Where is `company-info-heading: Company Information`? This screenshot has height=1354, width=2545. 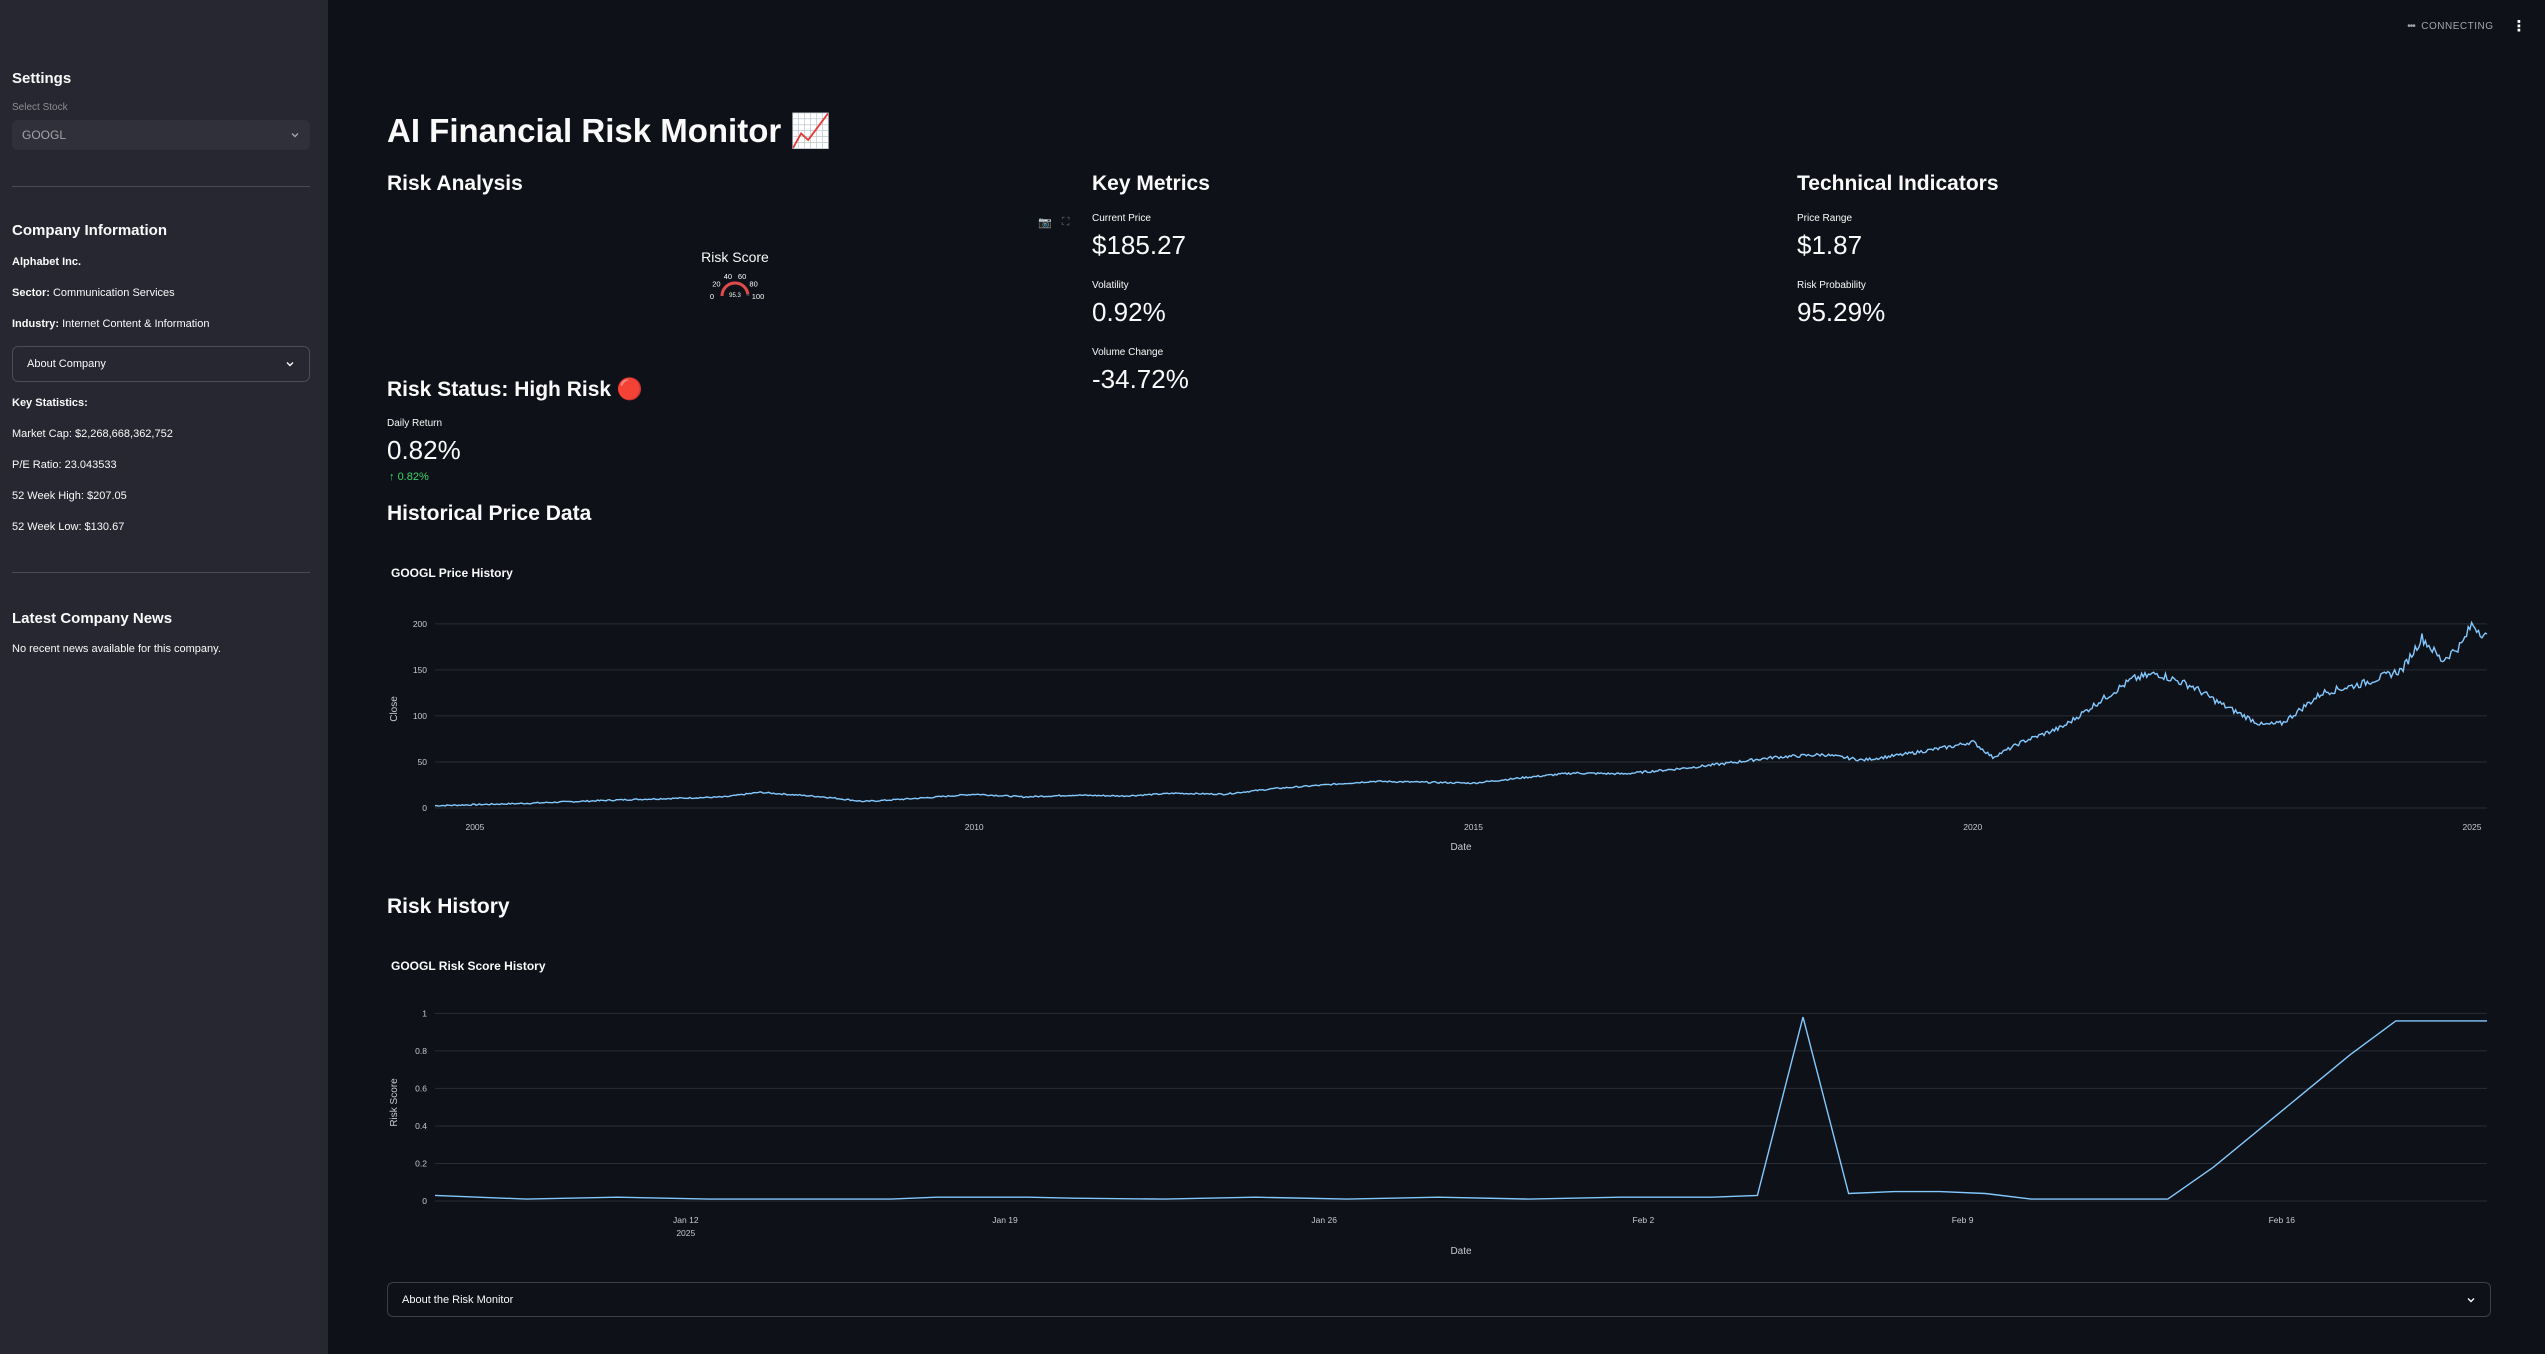 company-info-heading: Company Information is located at coordinates (90, 230).